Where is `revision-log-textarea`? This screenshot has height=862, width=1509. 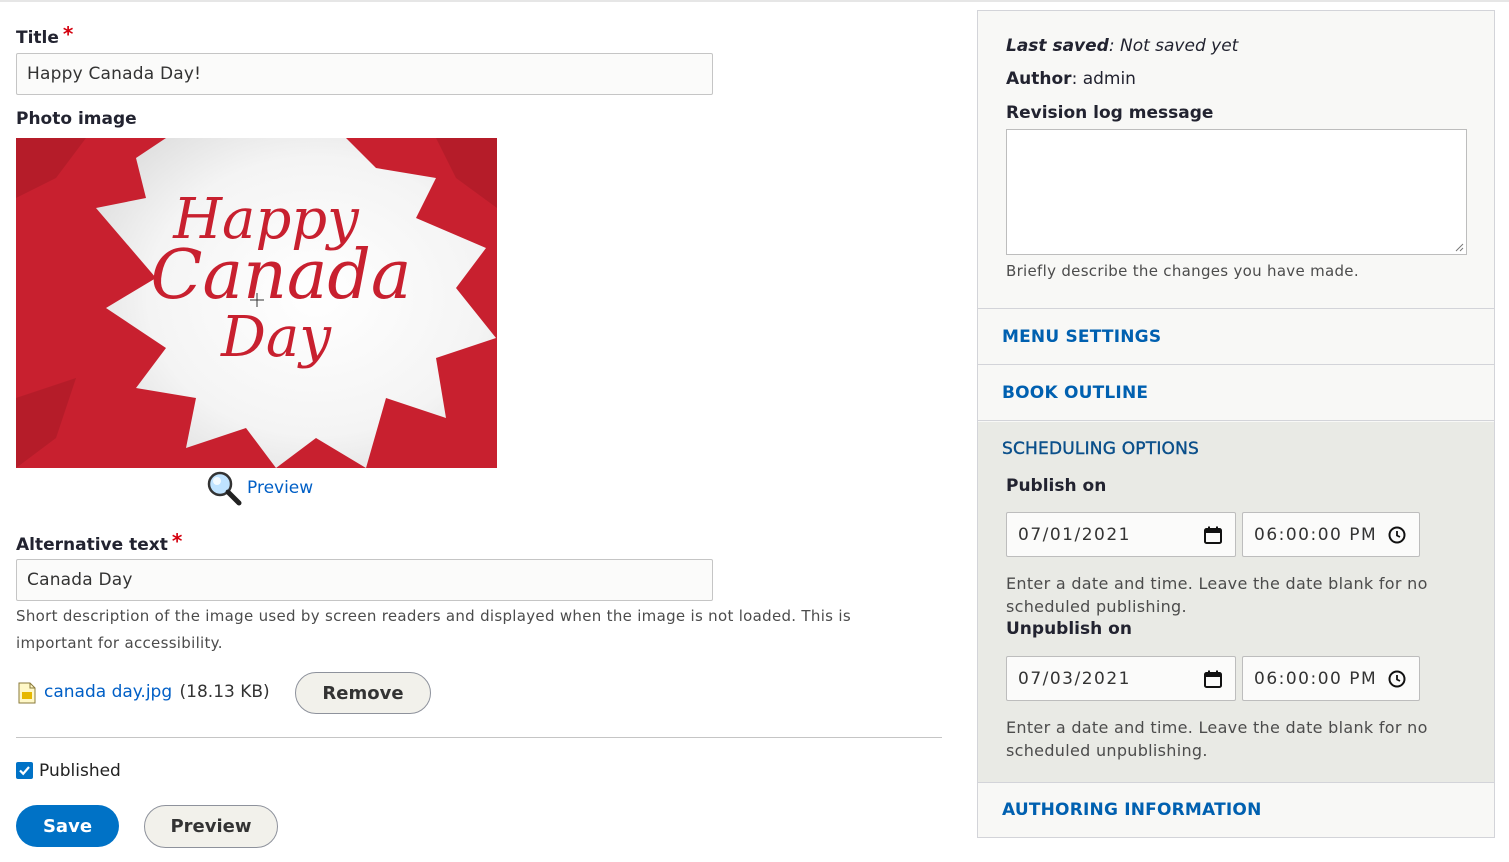 revision-log-textarea is located at coordinates (1236, 192).